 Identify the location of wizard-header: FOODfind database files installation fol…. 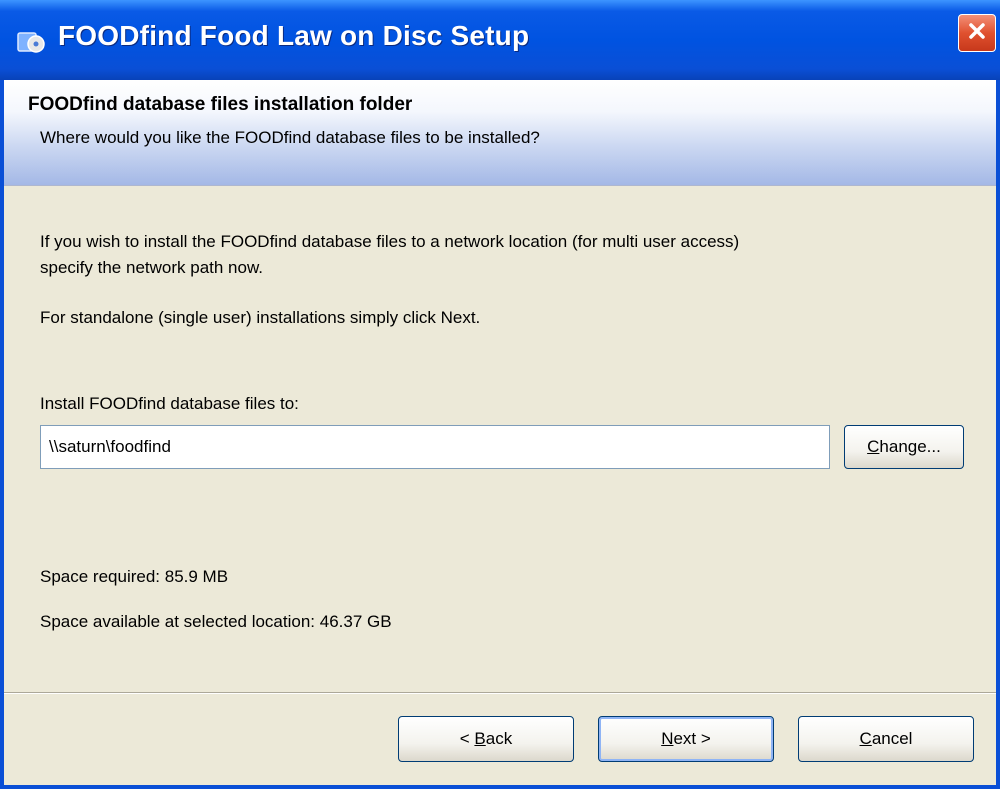
(500, 133).